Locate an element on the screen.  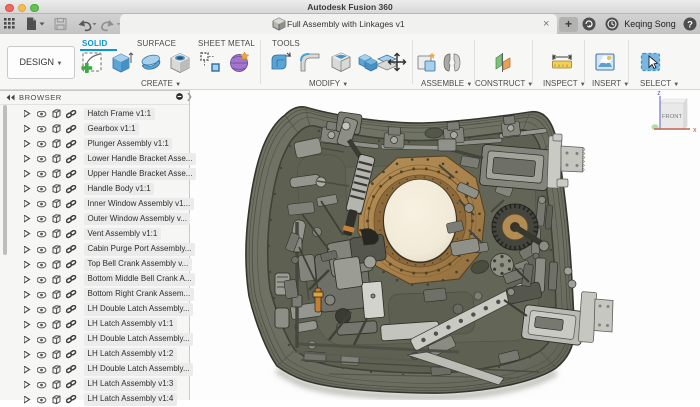
svg-text: z is located at coordinates (659, 93).